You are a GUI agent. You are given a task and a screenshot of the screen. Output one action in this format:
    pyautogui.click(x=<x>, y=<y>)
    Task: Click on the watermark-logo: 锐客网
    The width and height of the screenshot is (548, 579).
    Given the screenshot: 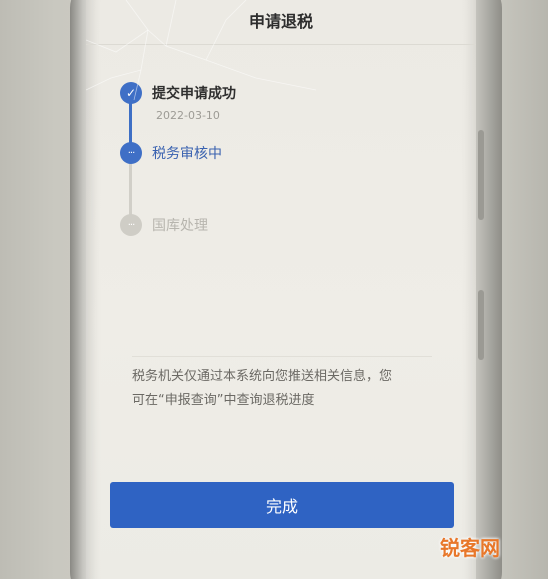 What is the action you would take?
    pyautogui.click(x=470, y=548)
    